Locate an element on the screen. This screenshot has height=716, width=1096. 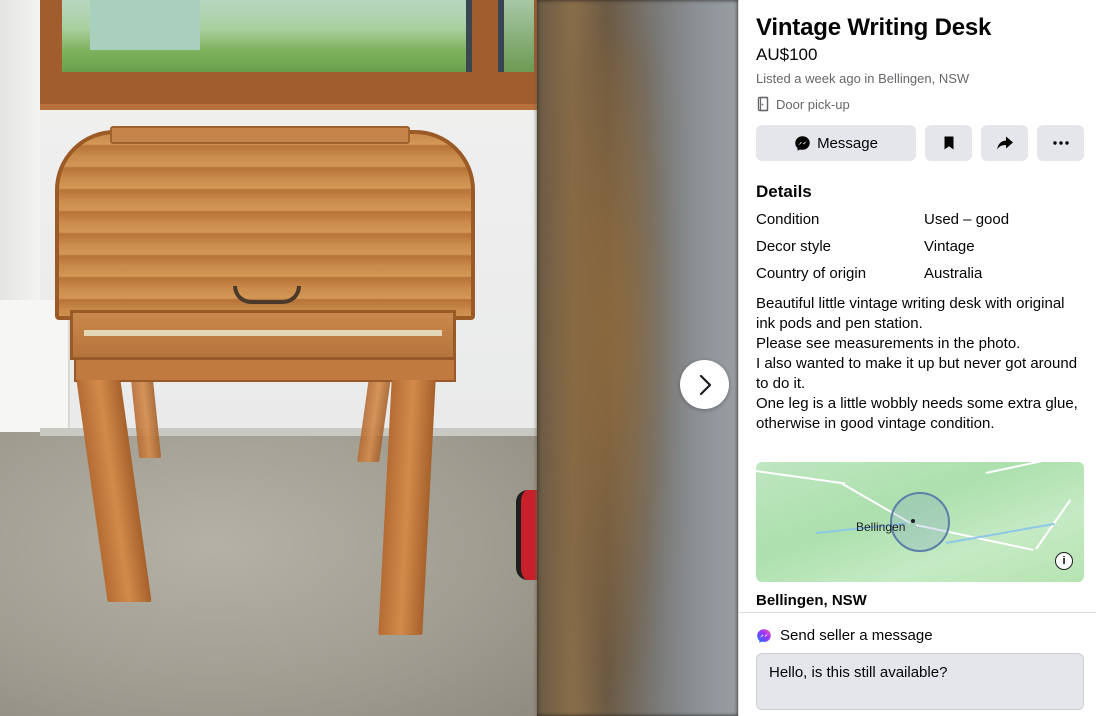
action-bar: Message is located at coordinates (920, 143).